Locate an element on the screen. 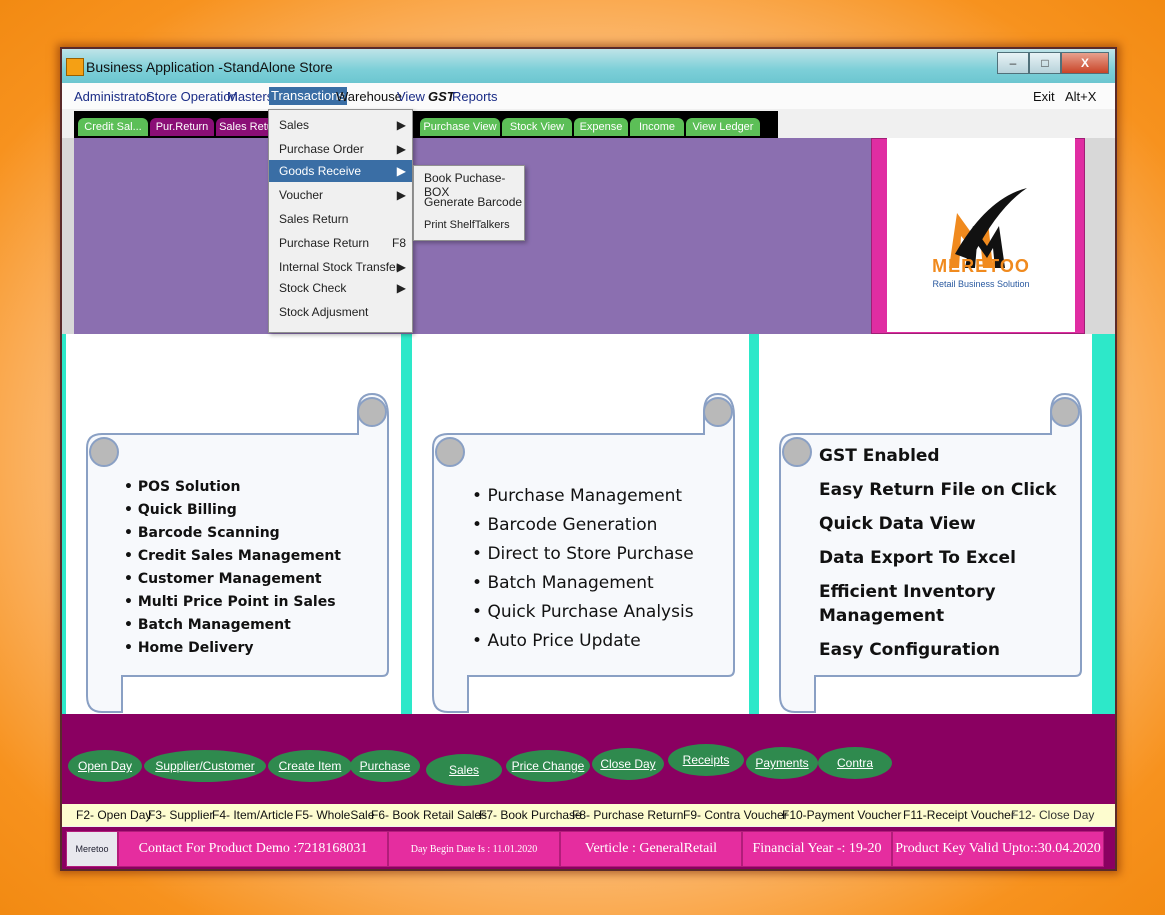 Image resolution: width=1165 pixels, height=915 pixels. list-item: Easy Return File on Click is located at coordinates (938, 490).